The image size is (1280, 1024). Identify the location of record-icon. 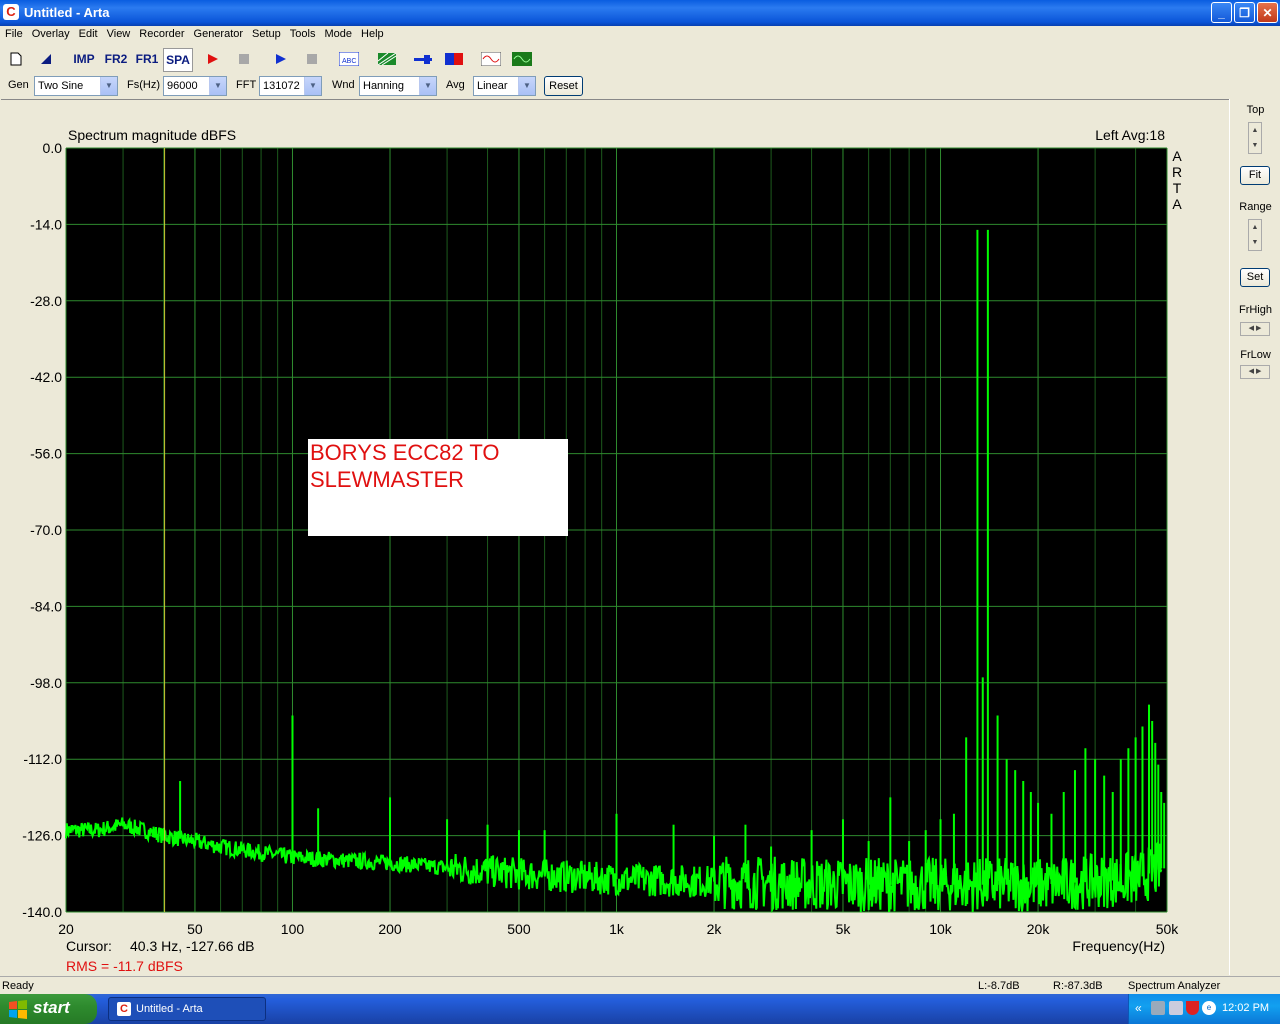
(213, 59).